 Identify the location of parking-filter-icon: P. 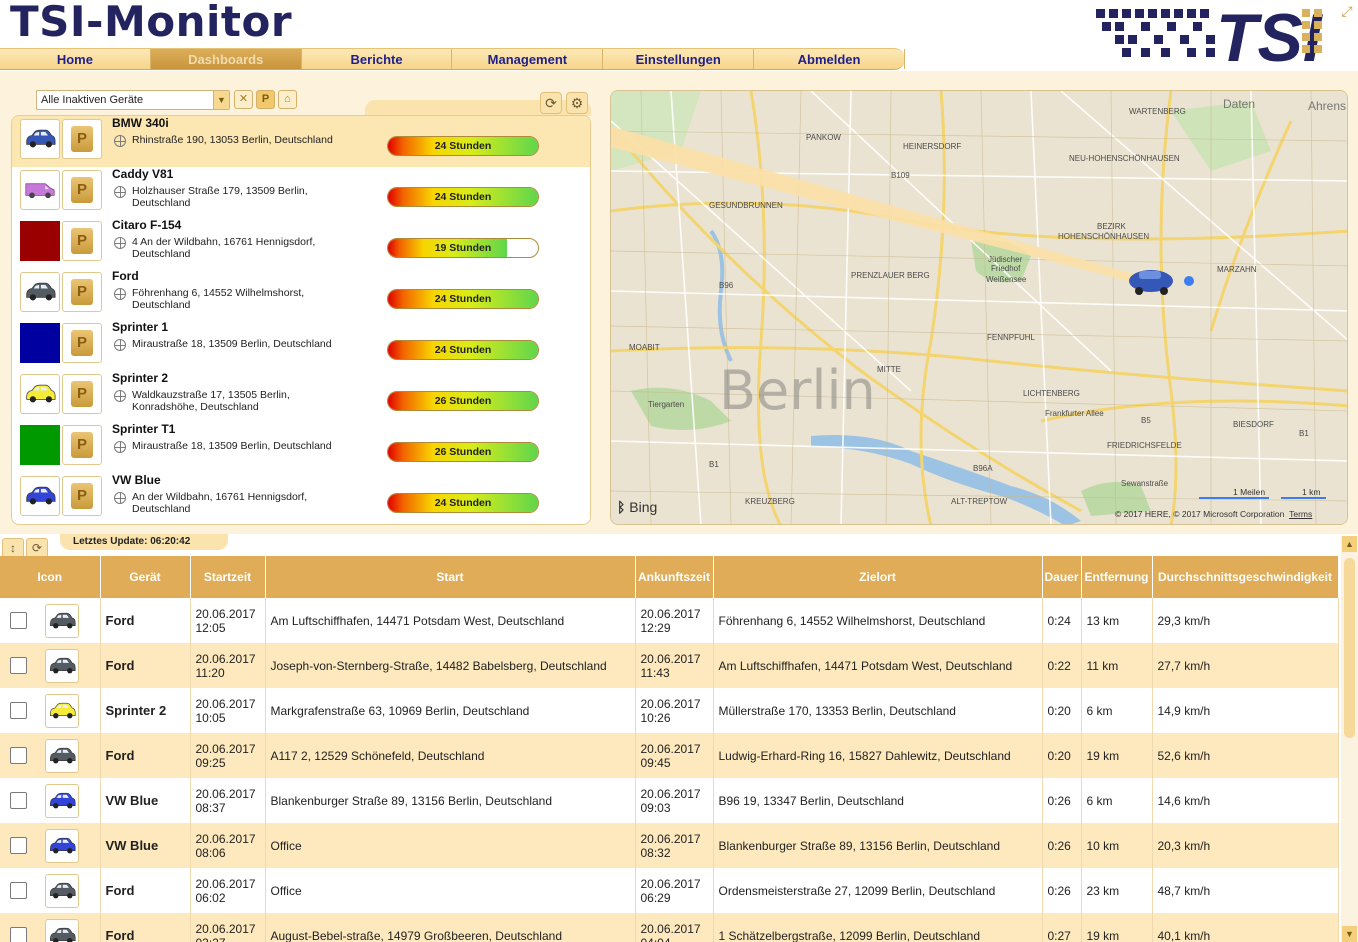
(265, 99).